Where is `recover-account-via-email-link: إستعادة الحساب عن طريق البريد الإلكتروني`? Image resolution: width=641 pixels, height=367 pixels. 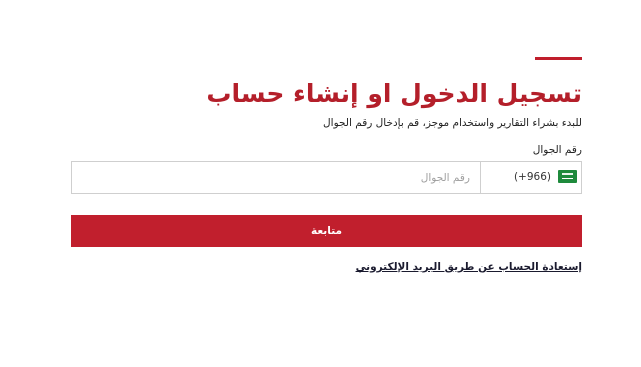 recover-account-via-email-link: إستعادة الحساب عن طريق البريد الإلكتروني is located at coordinates (469, 267).